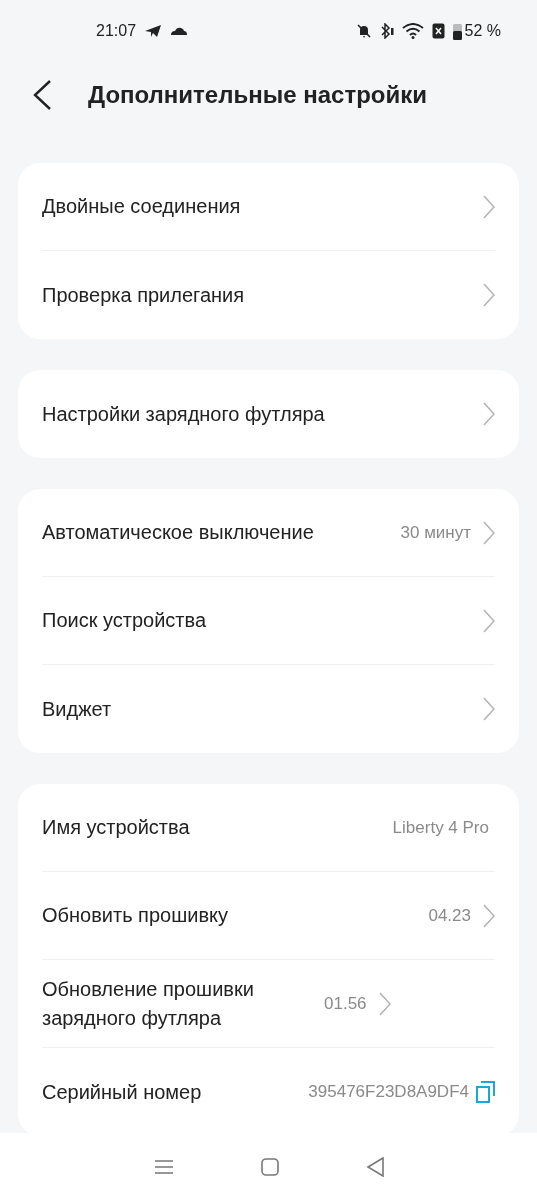  What do you see at coordinates (386, 31) in the screenshot?
I see `bluetooth-icon` at bounding box center [386, 31].